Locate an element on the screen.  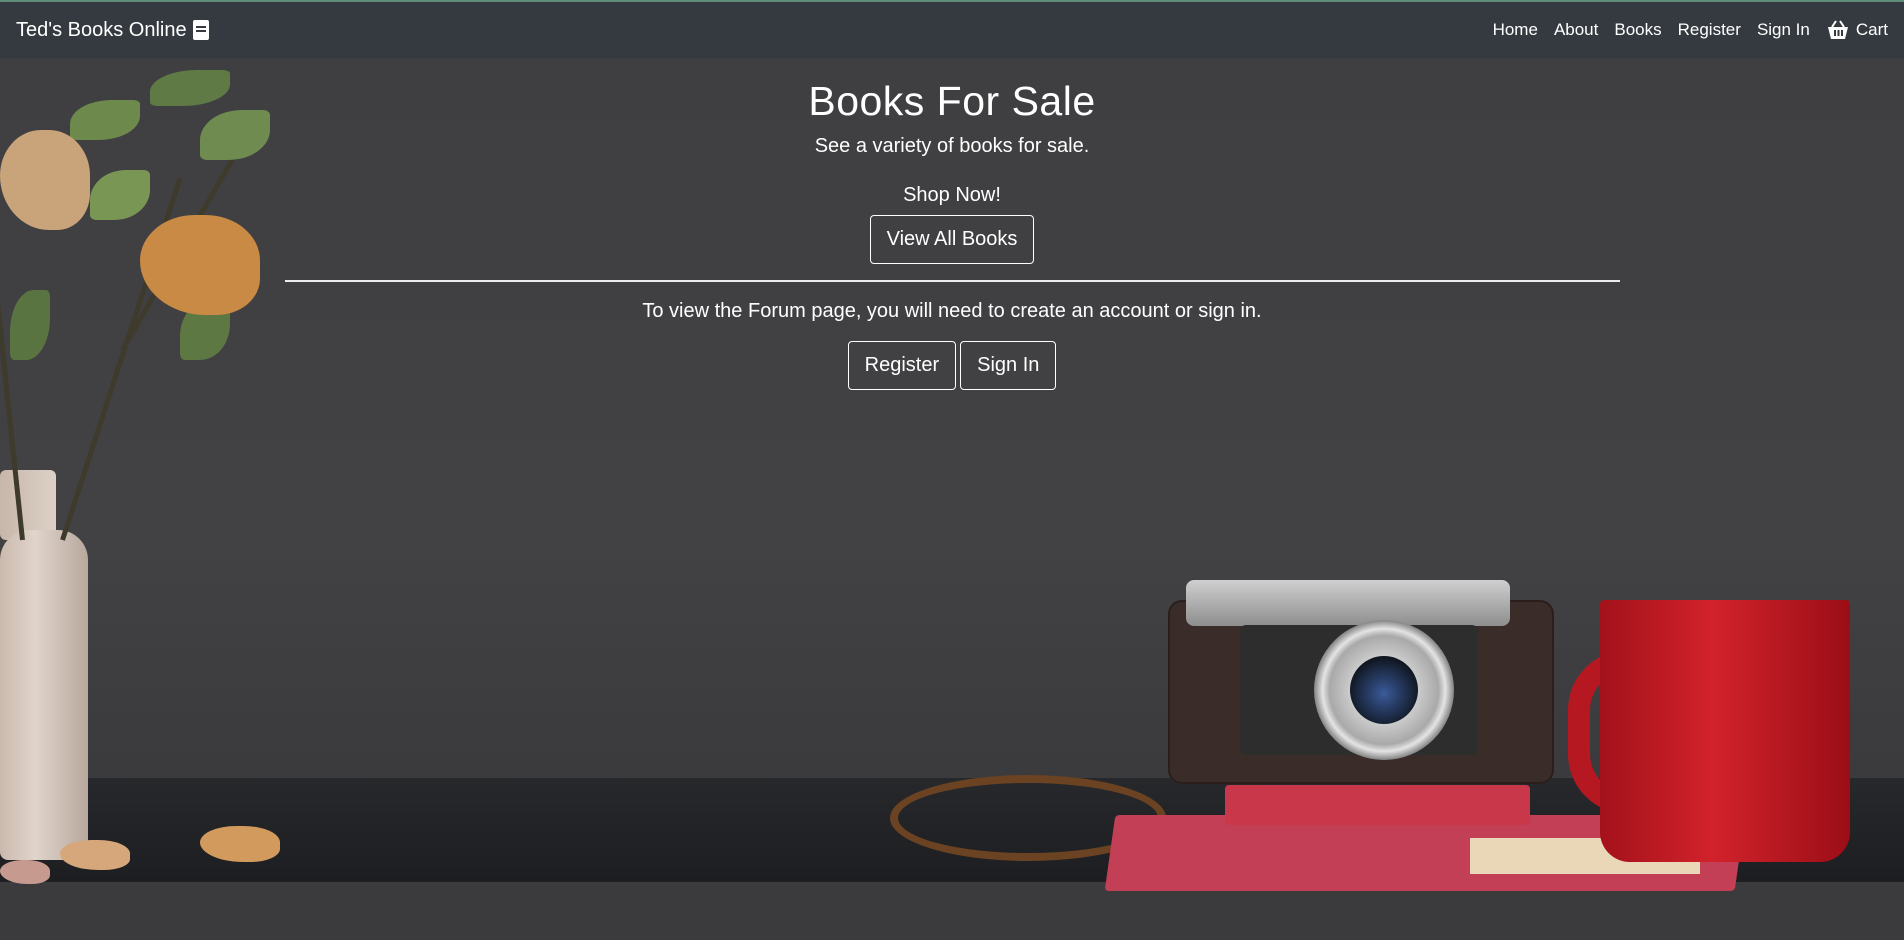
auth-buttons: Register Sign In is located at coordinates (952, 365).